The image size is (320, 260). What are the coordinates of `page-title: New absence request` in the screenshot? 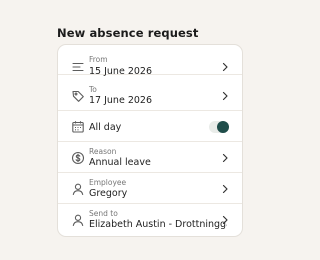 It's located at (128, 33).